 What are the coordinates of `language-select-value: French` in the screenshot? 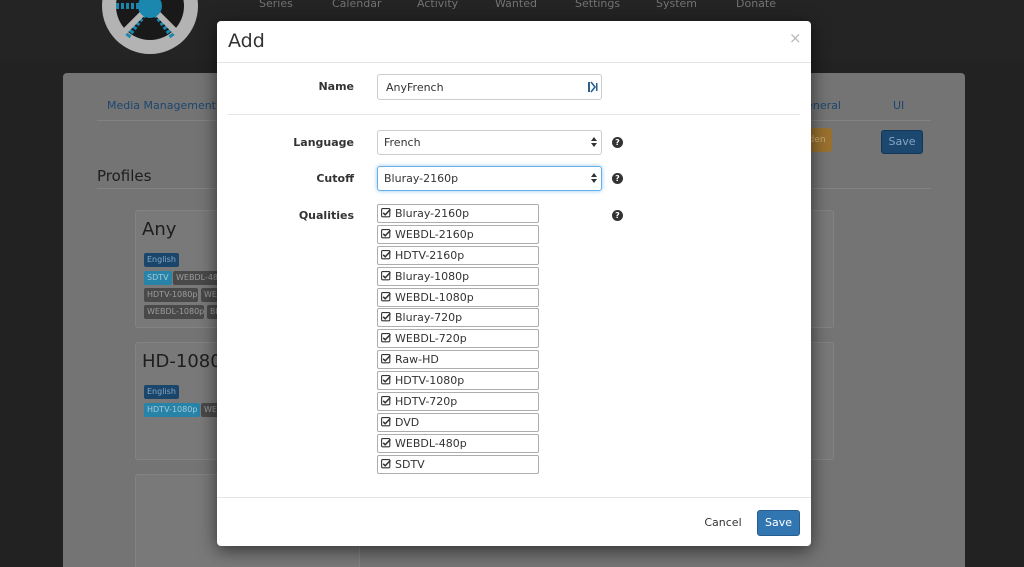 It's located at (402, 142).